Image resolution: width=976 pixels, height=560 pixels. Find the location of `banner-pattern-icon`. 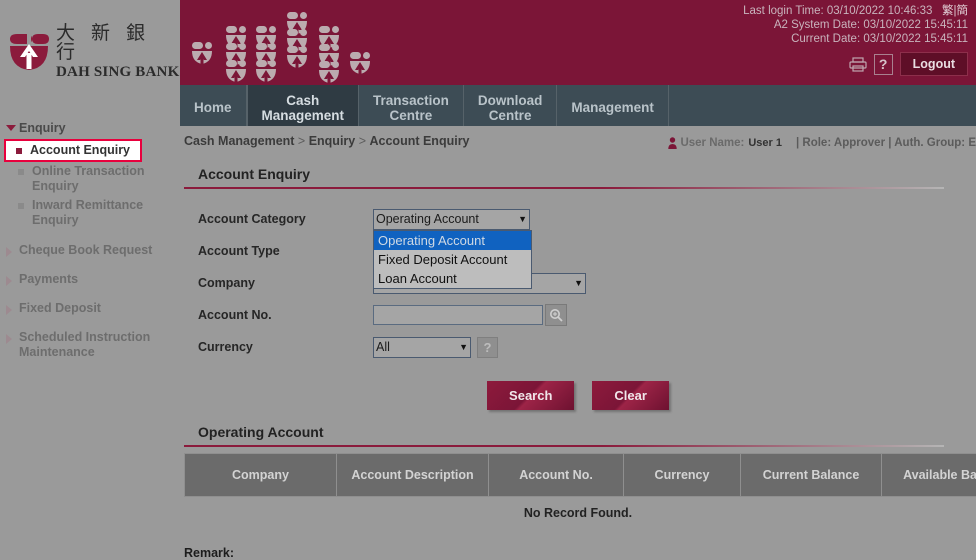

banner-pattern-icon is located at coordinates (288, 43).